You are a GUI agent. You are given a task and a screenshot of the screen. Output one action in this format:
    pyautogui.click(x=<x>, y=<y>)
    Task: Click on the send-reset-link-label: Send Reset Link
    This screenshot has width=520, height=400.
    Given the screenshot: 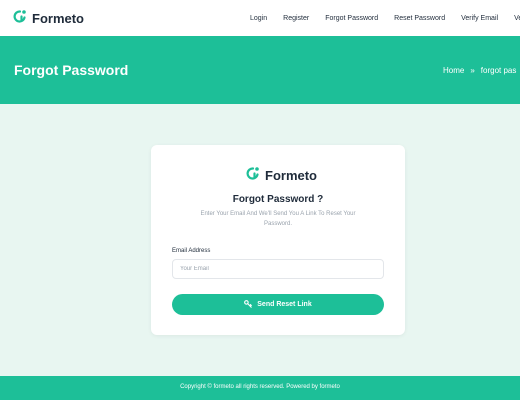 What is the action you would take?
    pyautogui.click(x=284, y=304)
    